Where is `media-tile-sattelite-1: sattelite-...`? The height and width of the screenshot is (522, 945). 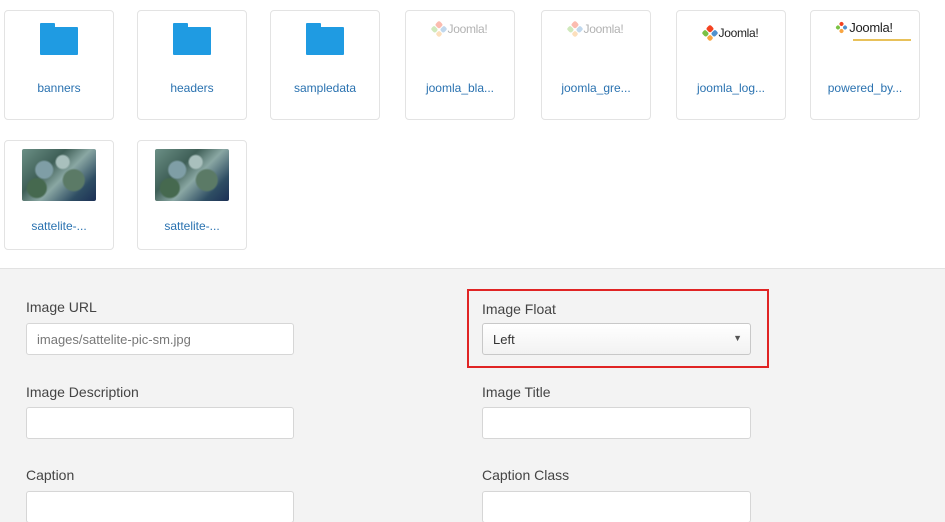 media-tile-sattelite-1: sattelite-... is located at coordinates (59, 195).